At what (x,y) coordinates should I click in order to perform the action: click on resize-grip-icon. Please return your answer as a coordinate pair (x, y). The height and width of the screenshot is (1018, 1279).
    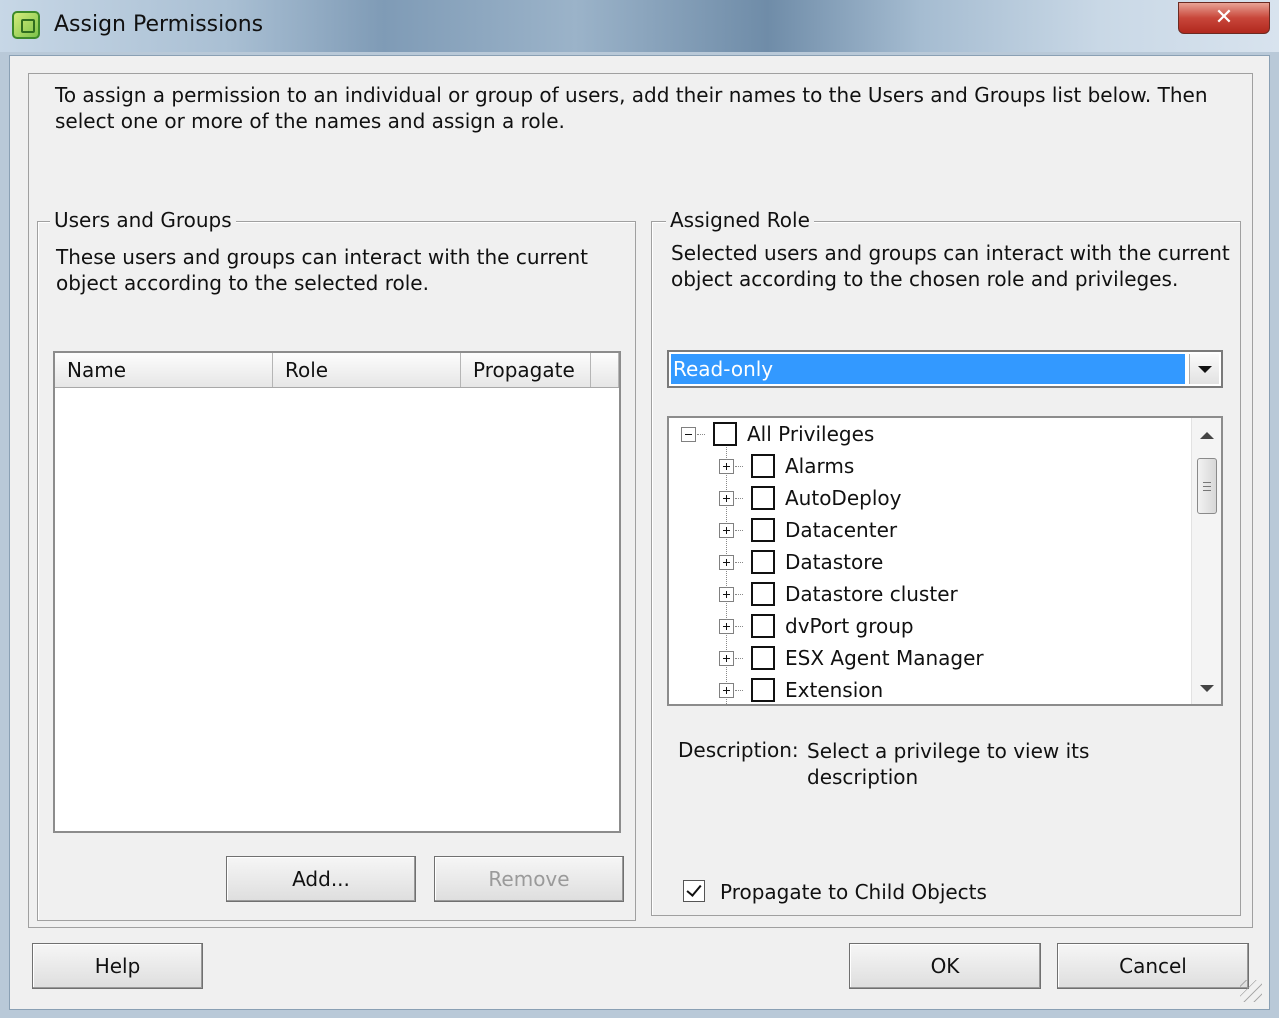
    Looking at the image, I should click on (1251, 991).